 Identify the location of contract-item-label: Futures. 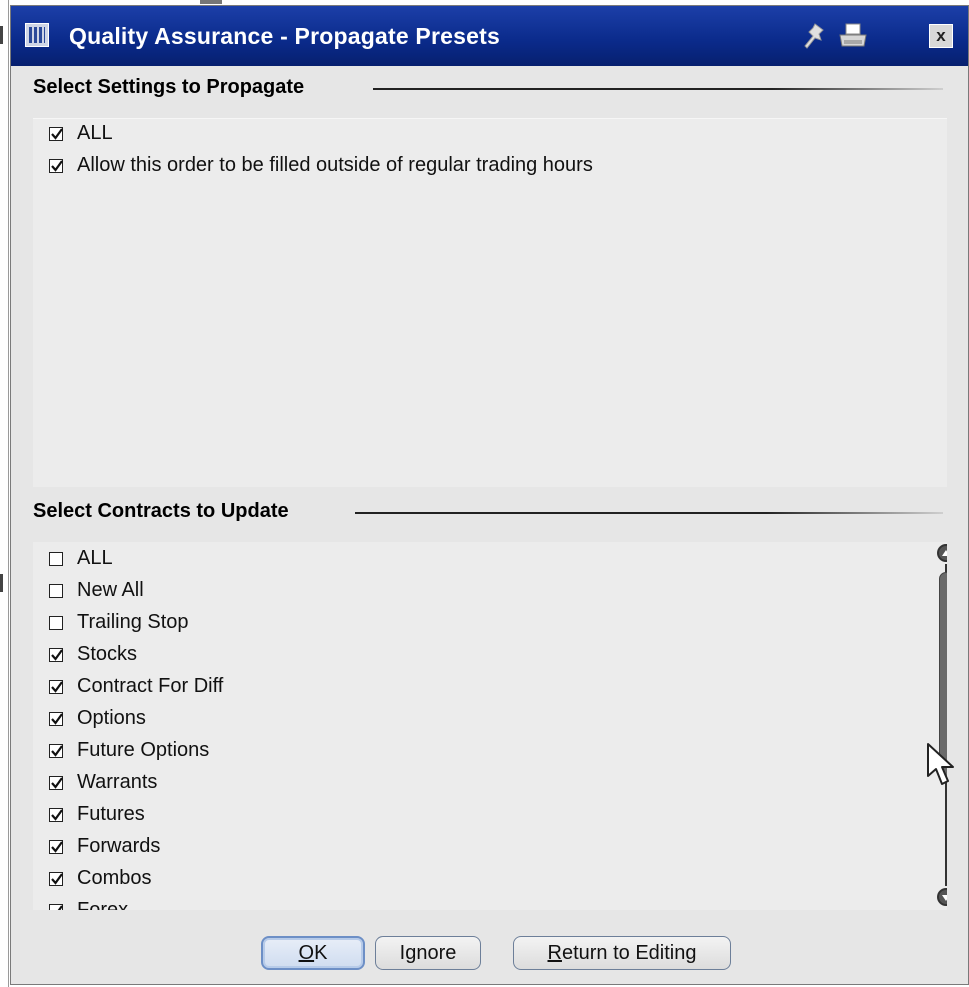
(111, 814).